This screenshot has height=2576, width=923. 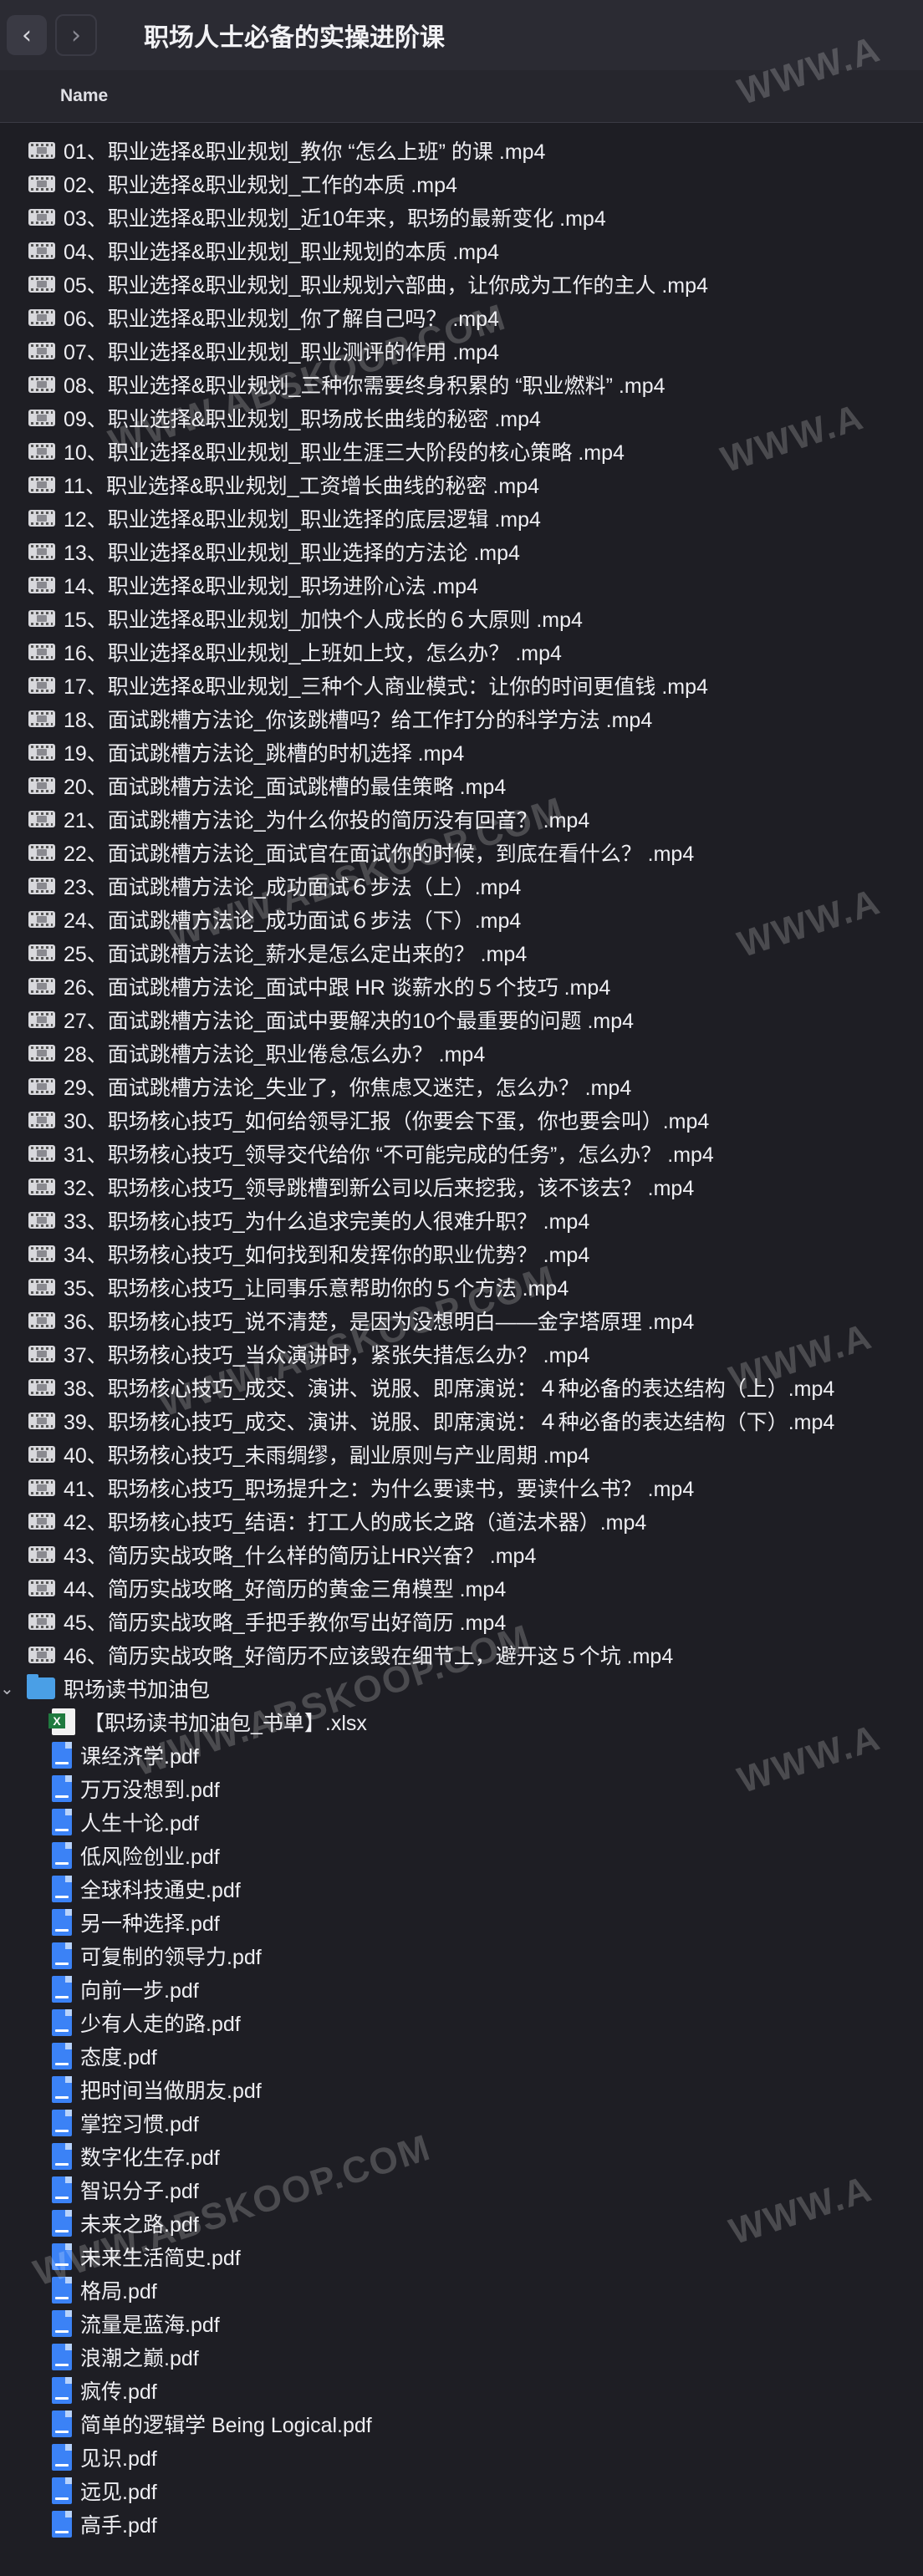 What do you see at coordinates (8, 1688) in the screenshot?
I see `chevron-down-icon: ⌄` at bounding box center [8, 1688].